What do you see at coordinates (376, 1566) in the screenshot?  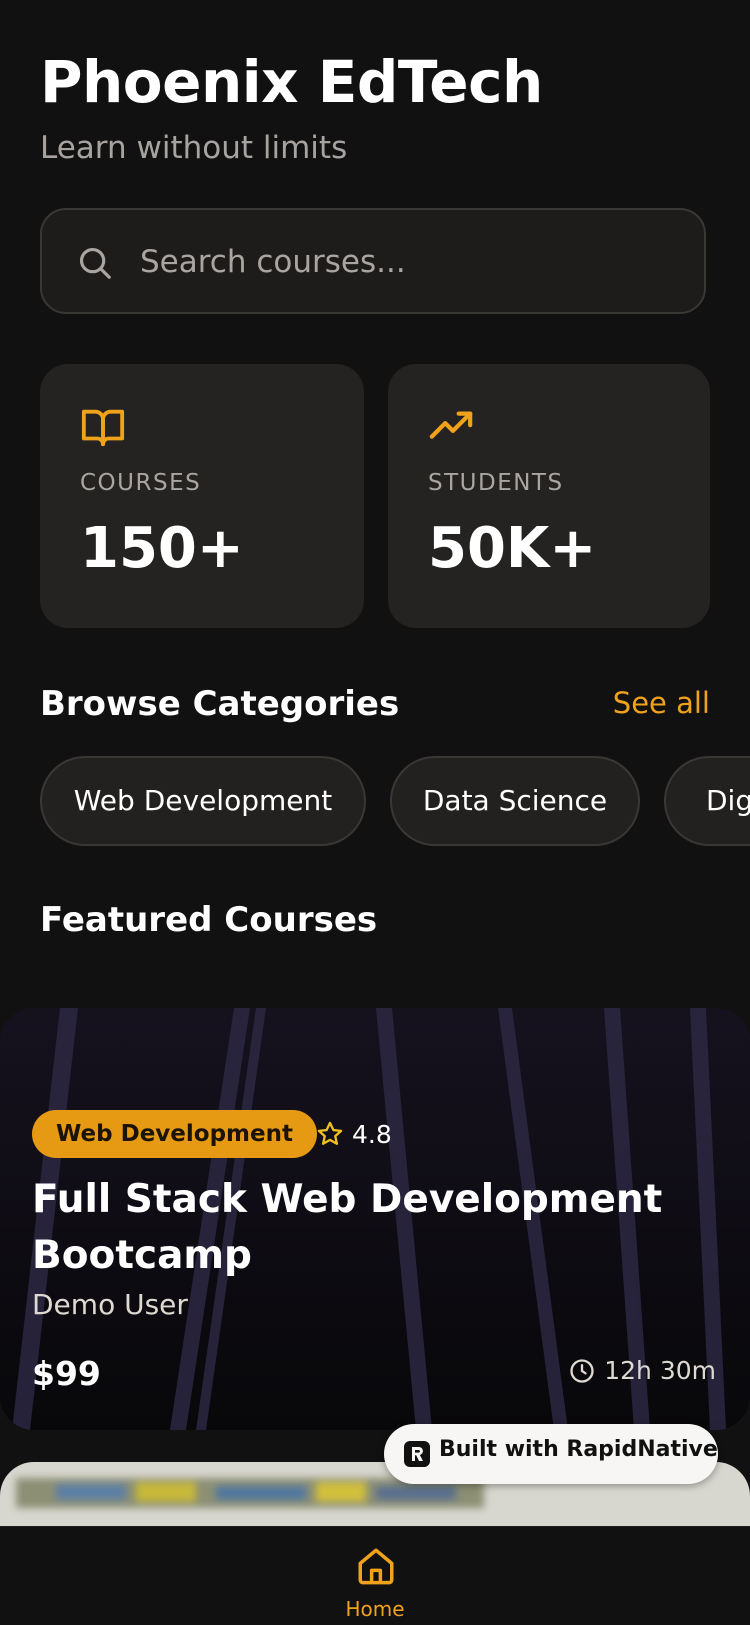 I see `home-icon` at bounding box center [376, 1566].